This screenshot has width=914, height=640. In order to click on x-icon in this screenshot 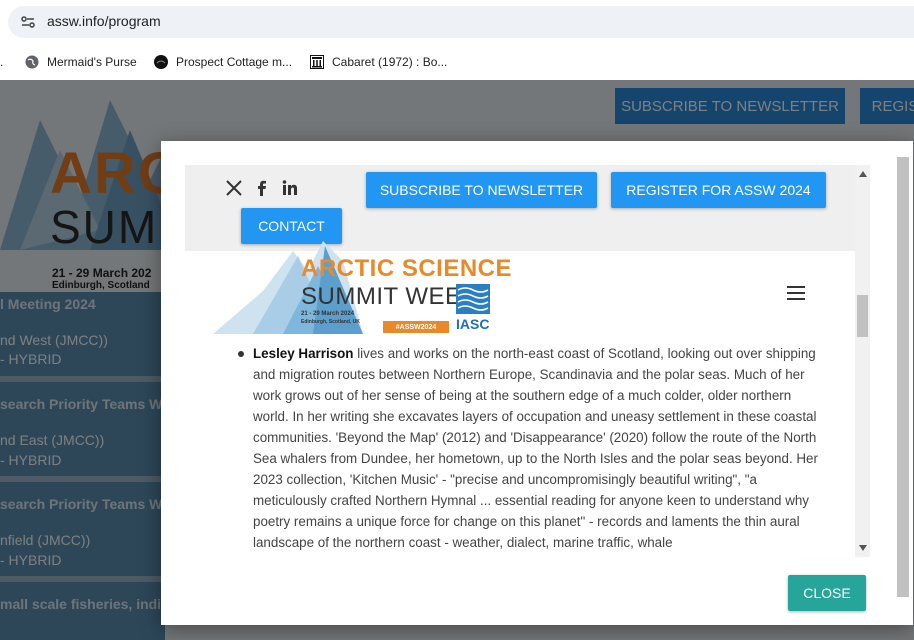, I will do `click(234, 188)`.